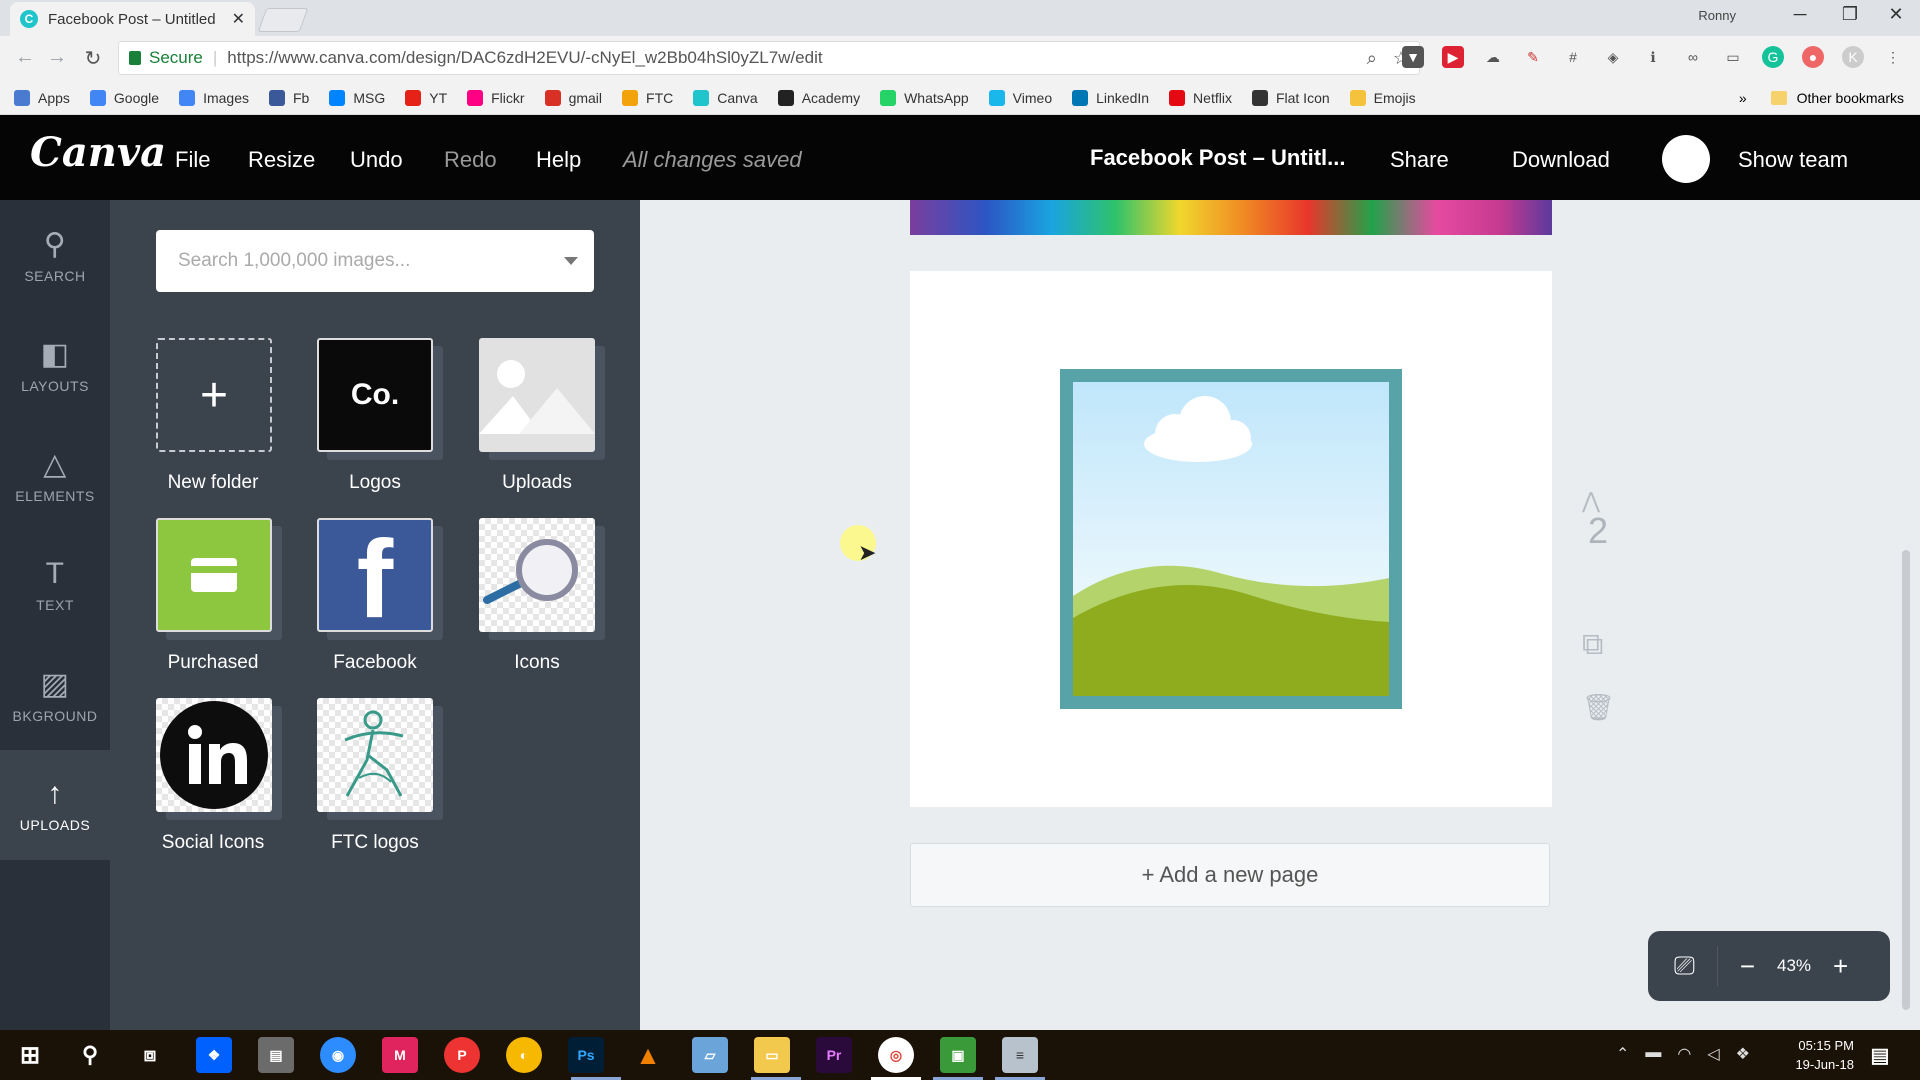 This screenshot has height=1080, width=1920. I want to click on bookmark-item: Netflix, so click(1200, 98).